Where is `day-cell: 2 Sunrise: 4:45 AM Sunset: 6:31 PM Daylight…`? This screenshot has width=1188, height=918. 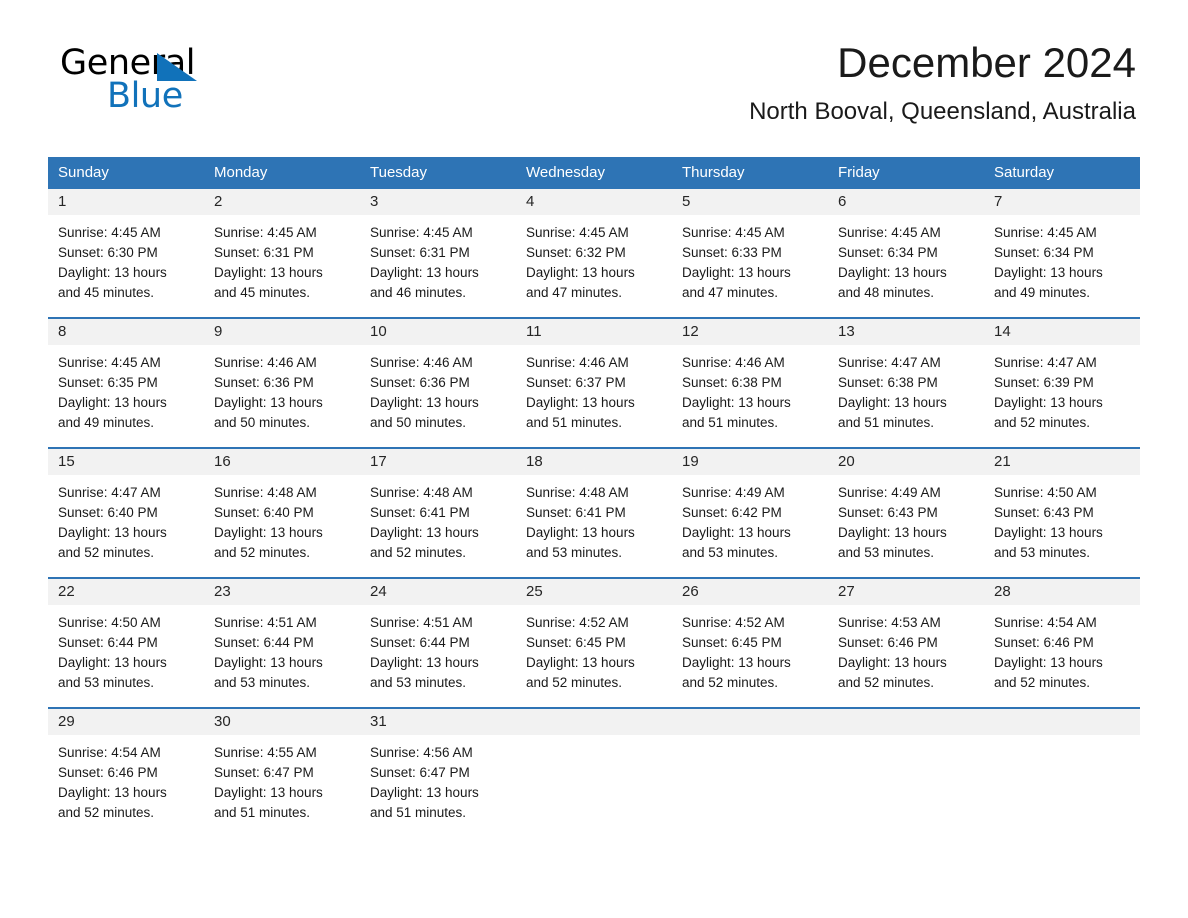
day-cell: 2 Sunrise: 4:45 AM Sunset: 6:31 PM Daylight… is located at coordinates (282, 253).